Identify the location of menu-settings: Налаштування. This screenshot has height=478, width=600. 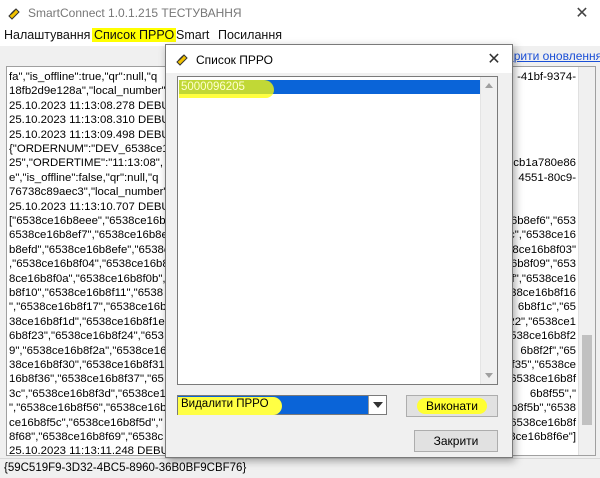
(47, 35).